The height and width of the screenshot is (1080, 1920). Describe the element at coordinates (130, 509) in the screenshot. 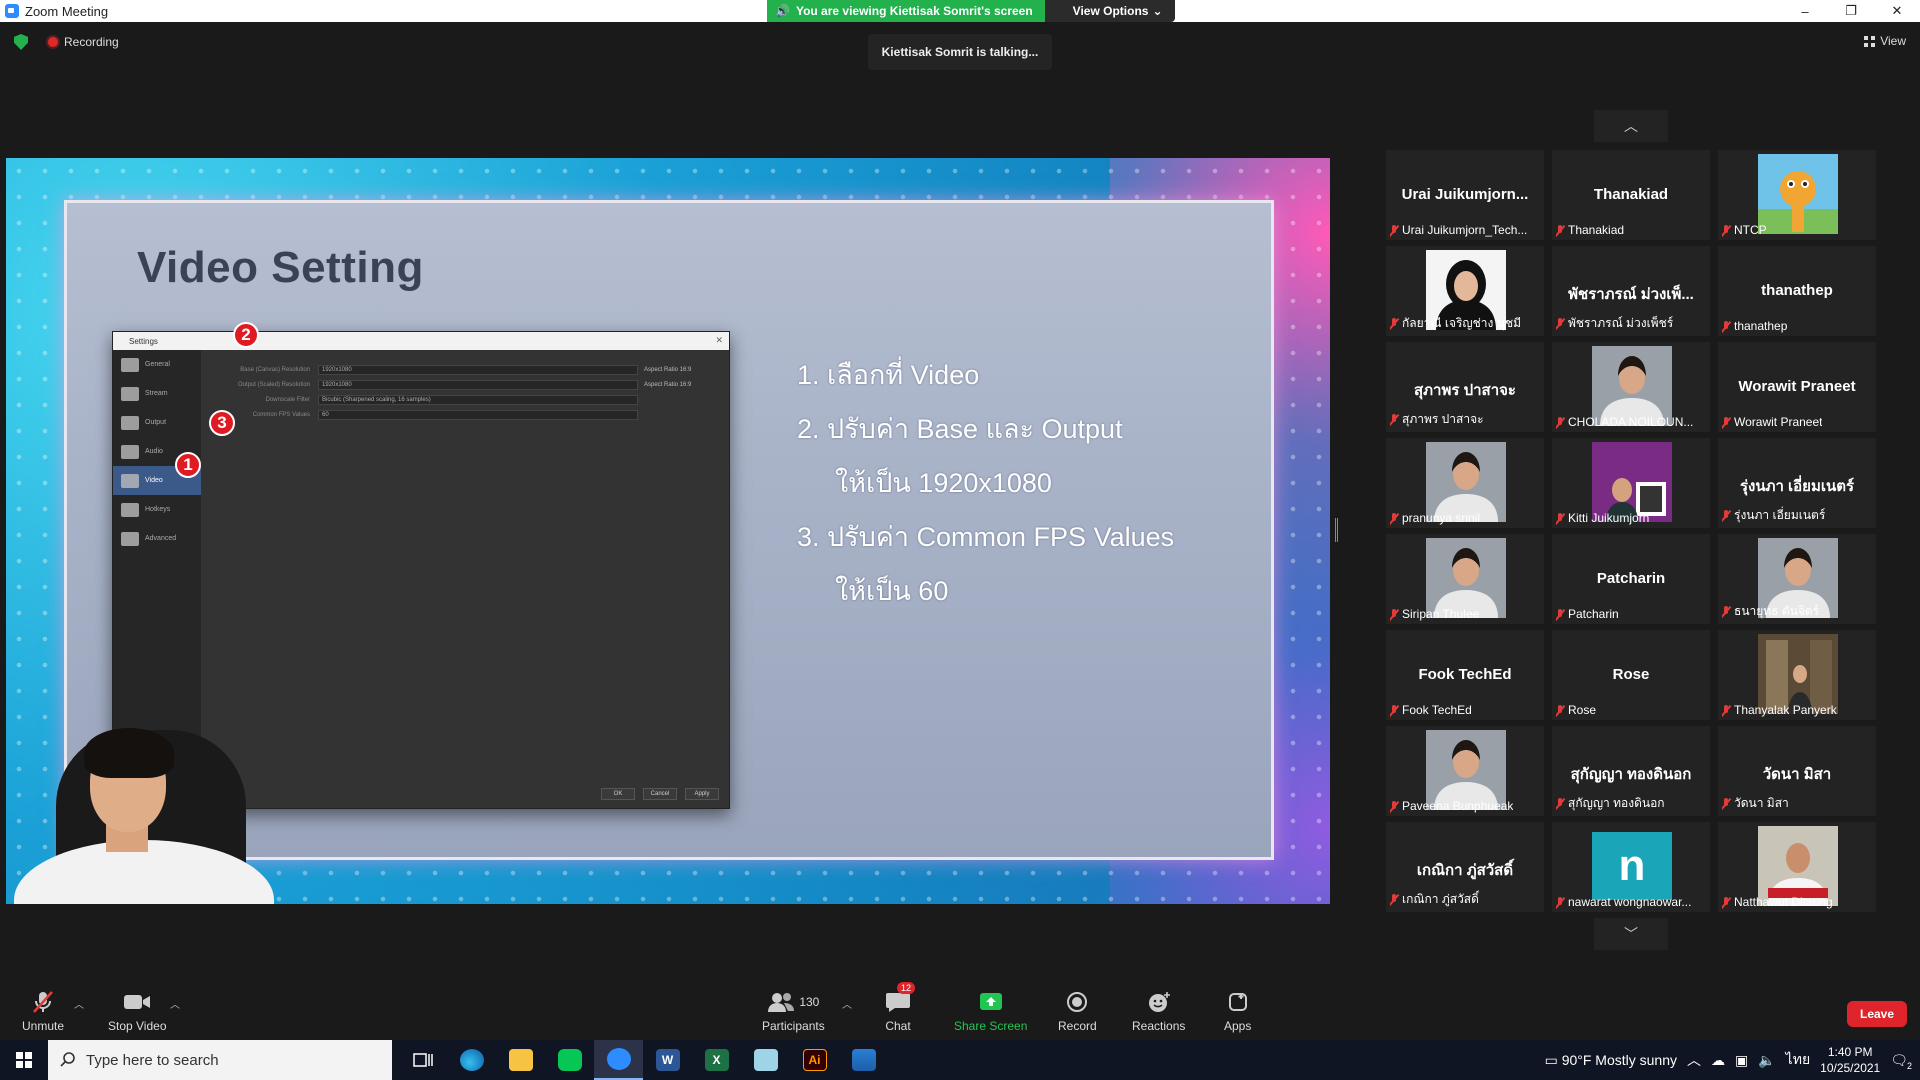

I see `keyboard-icon` at that location.